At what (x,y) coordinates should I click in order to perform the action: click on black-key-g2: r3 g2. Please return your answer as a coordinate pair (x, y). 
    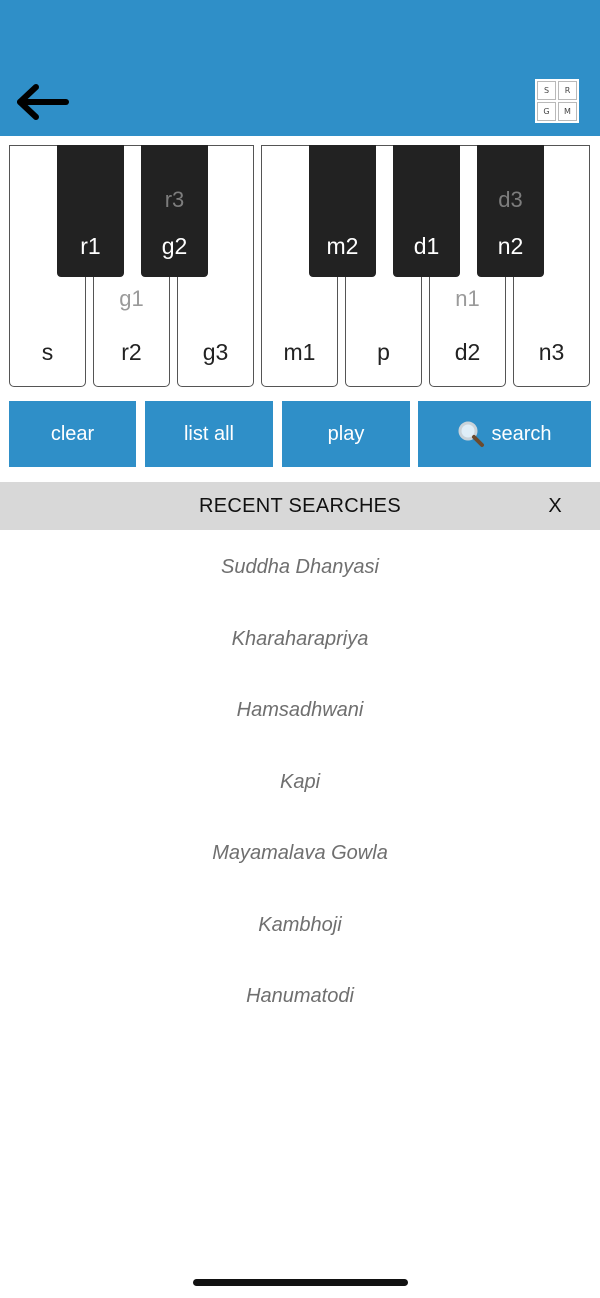
    Looking at the image, I should click on (174, 211).